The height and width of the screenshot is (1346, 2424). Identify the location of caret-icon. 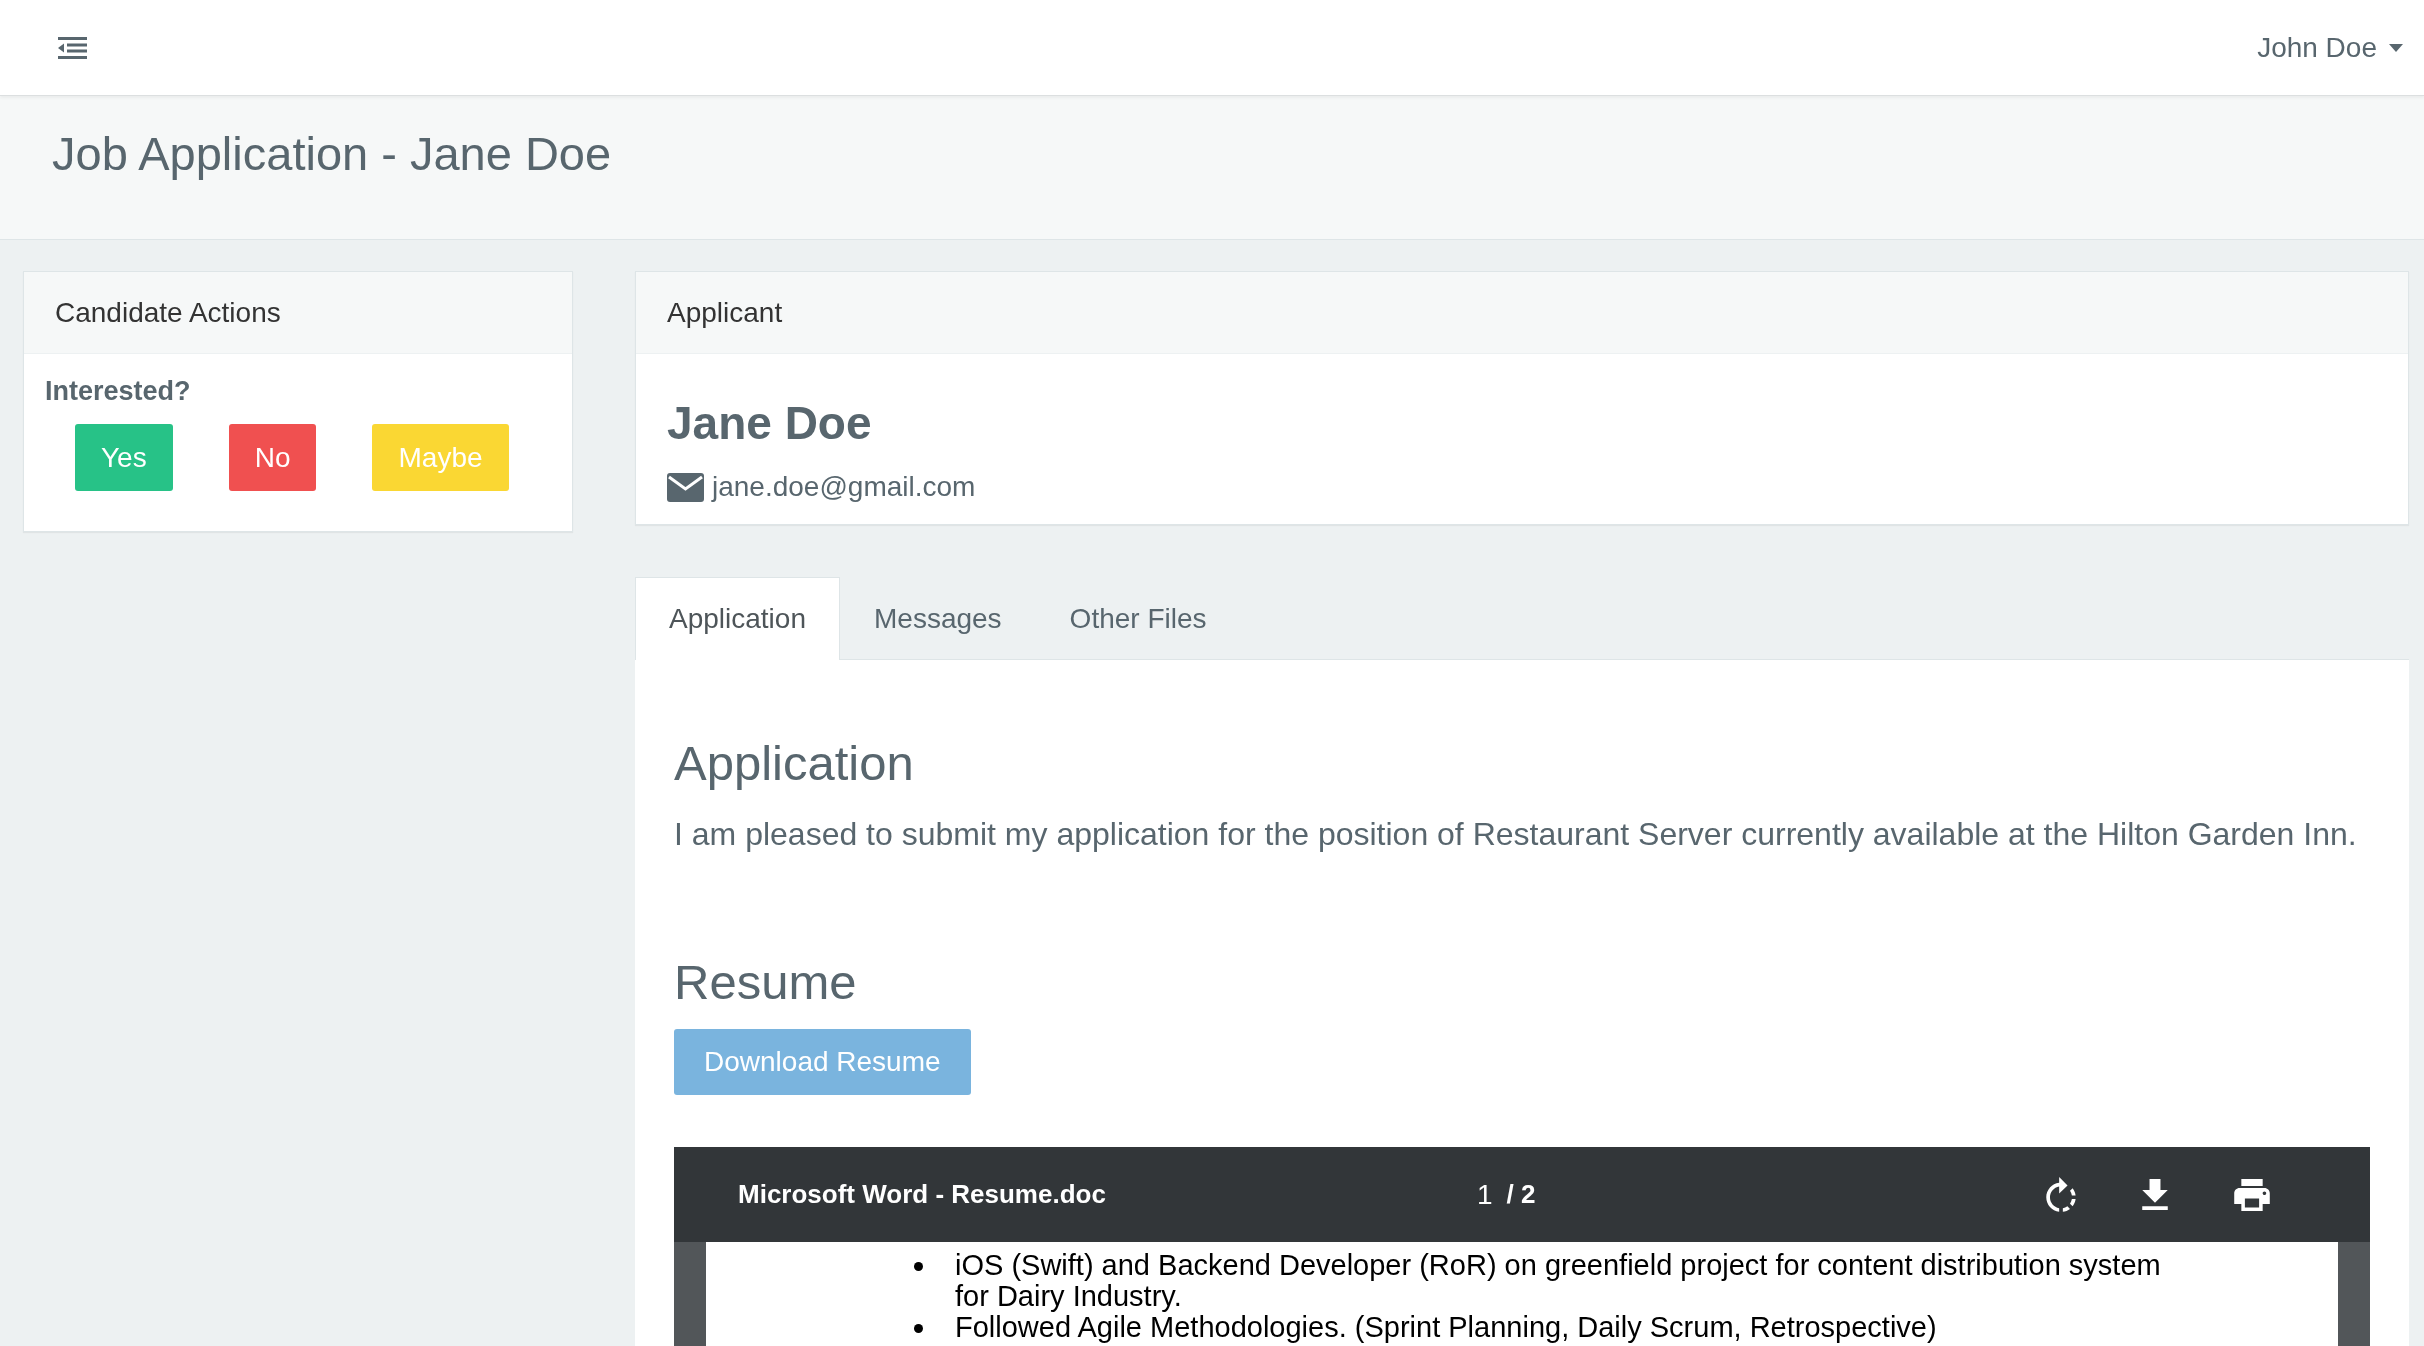
(2396, 47).